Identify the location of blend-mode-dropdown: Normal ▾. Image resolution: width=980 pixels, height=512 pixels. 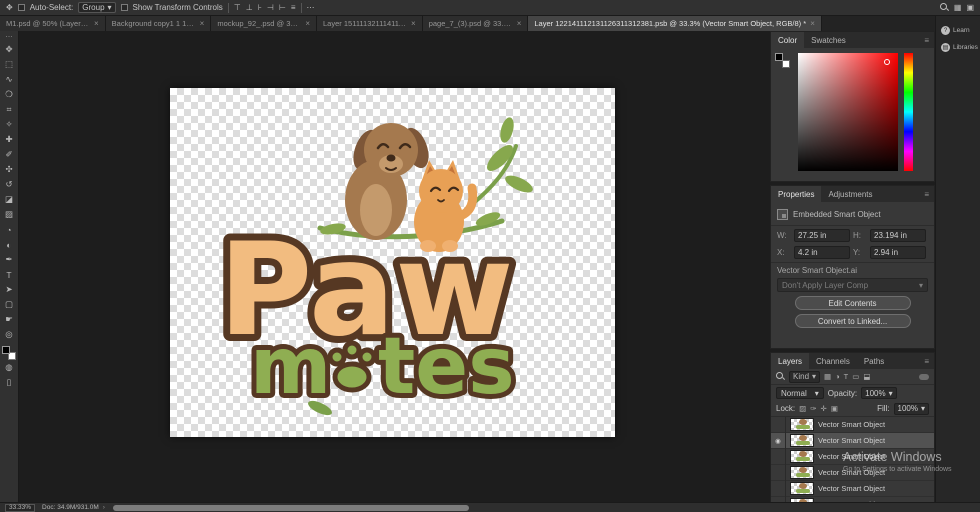
(800, 393).